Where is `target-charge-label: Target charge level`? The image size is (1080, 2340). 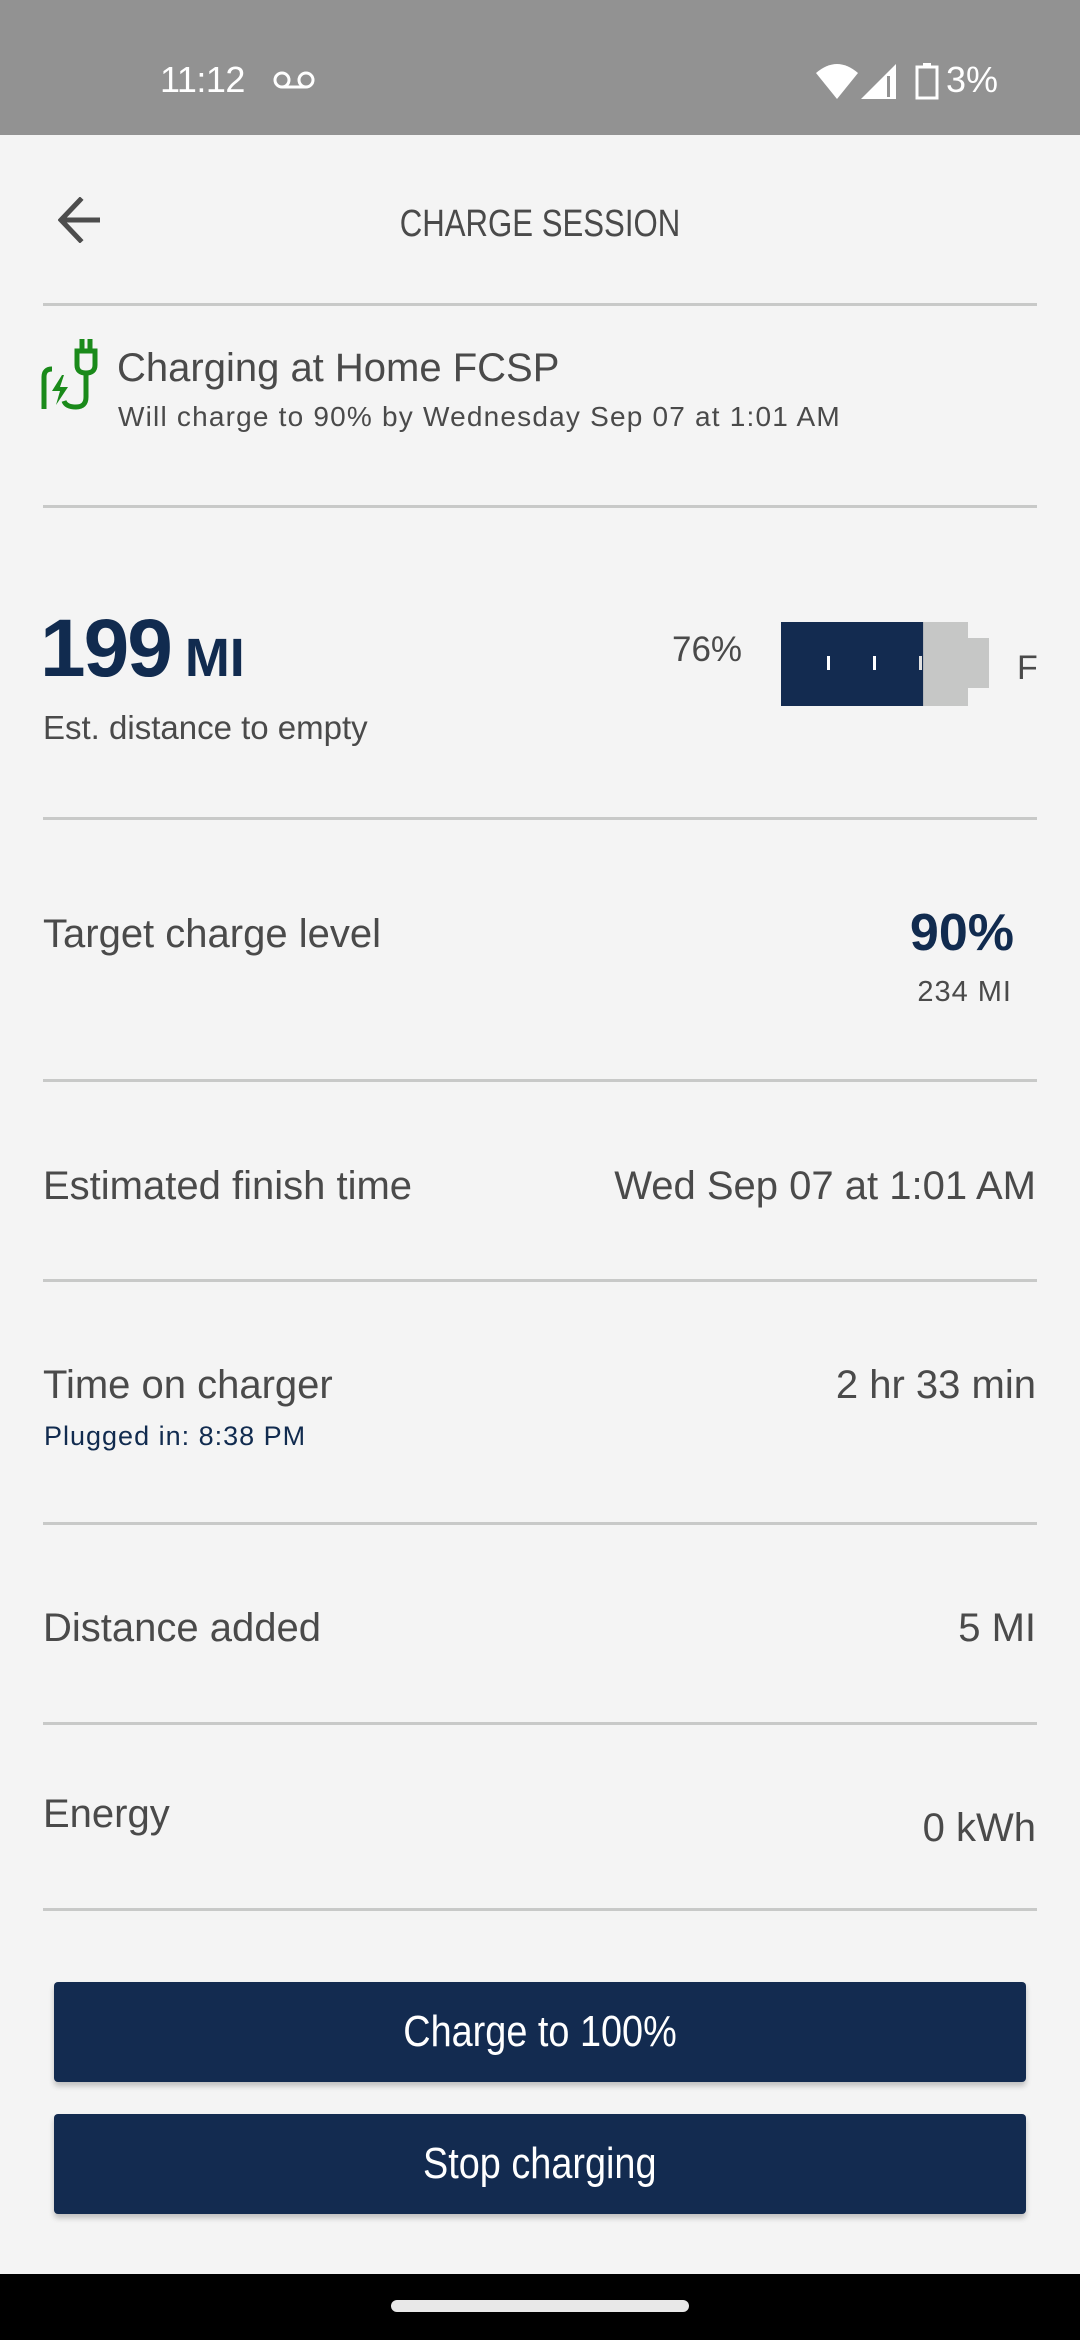
target-charge-label: Target charge level is located at coordinates (212, 934).